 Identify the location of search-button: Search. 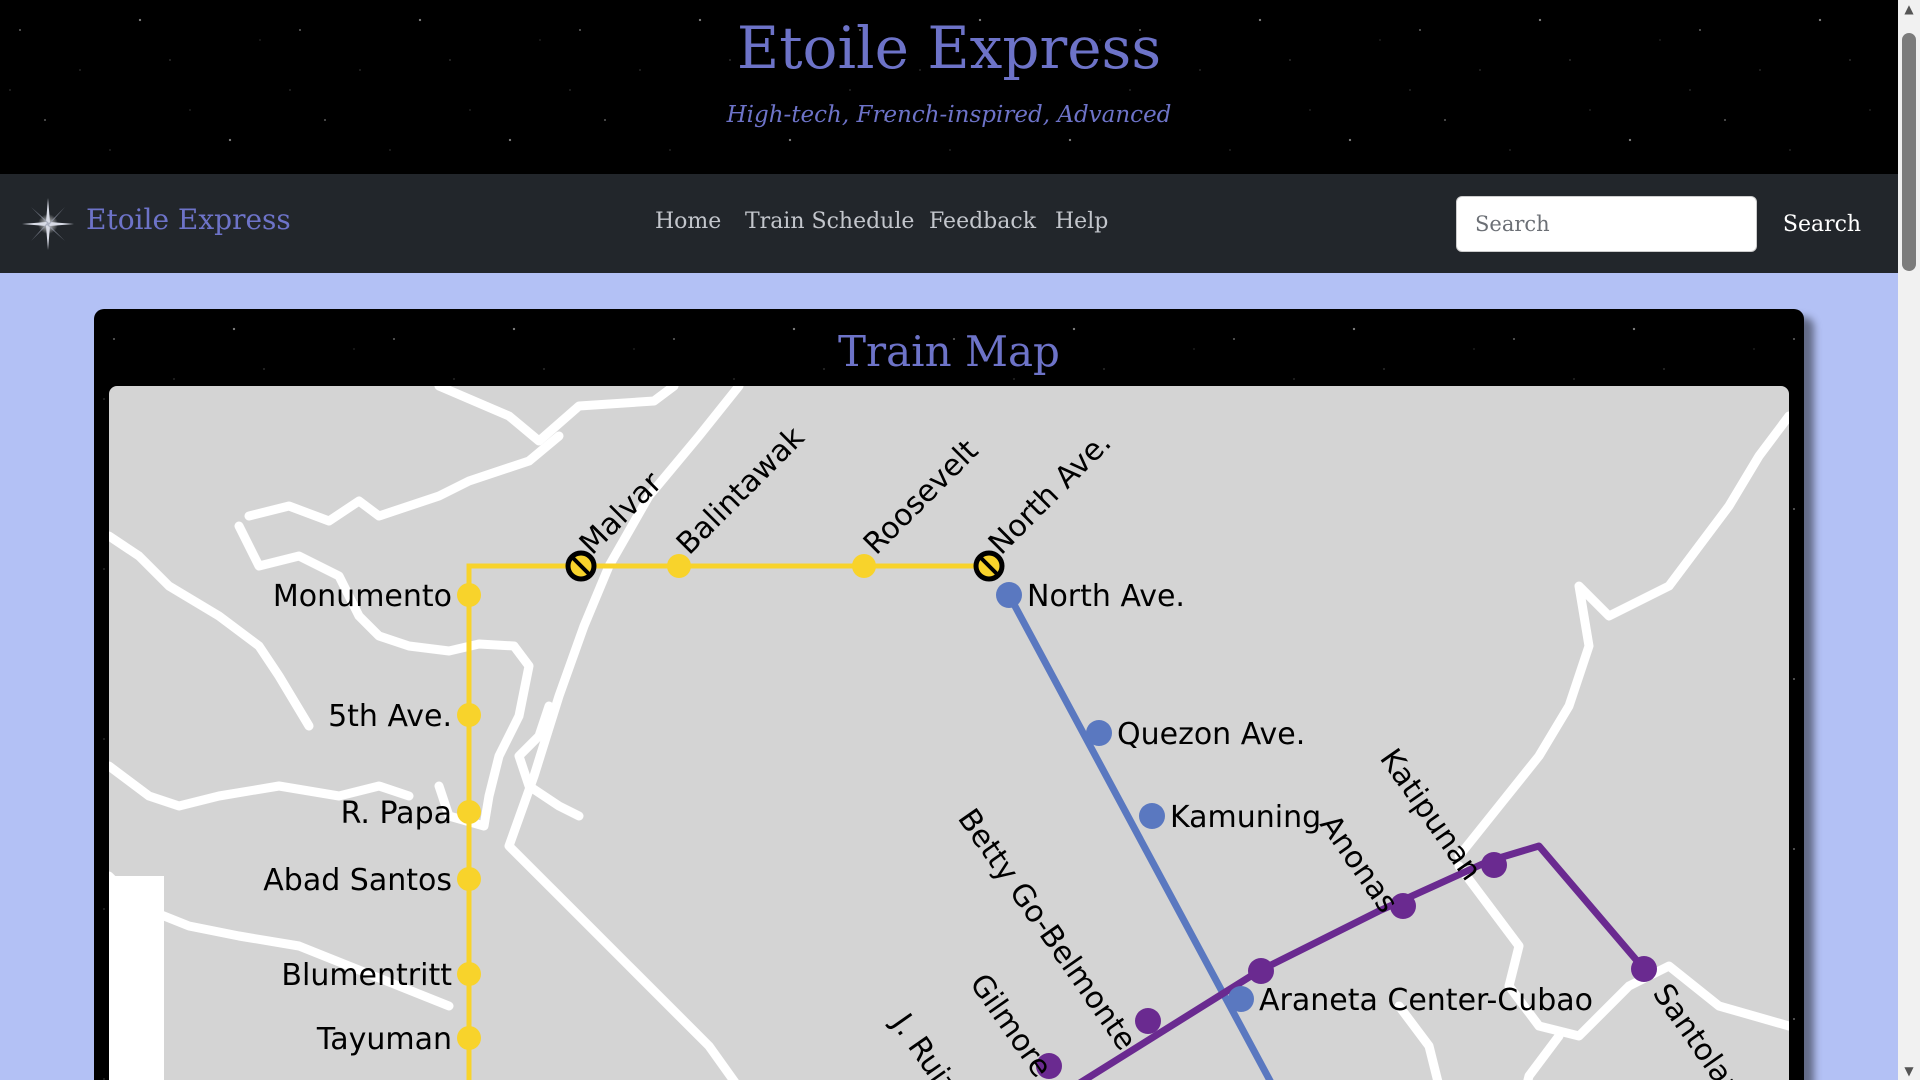
(1822, 224).